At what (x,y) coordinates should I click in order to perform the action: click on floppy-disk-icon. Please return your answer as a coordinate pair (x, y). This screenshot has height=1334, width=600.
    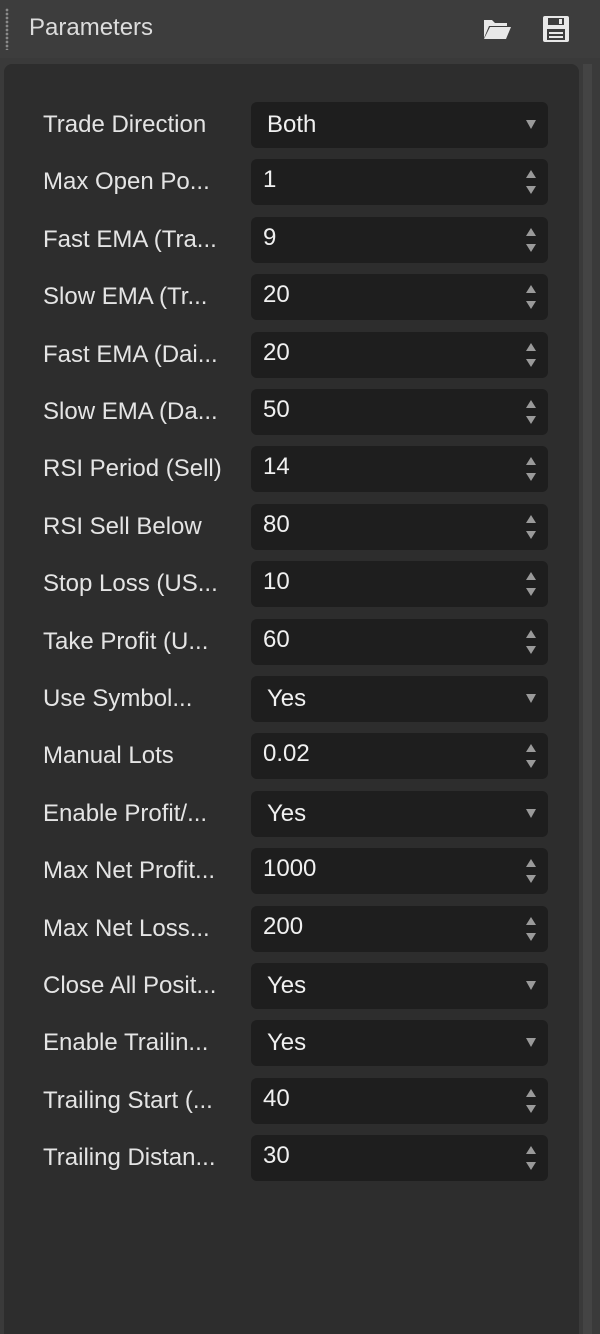
    Looking at the image, I should click on (556, 29).